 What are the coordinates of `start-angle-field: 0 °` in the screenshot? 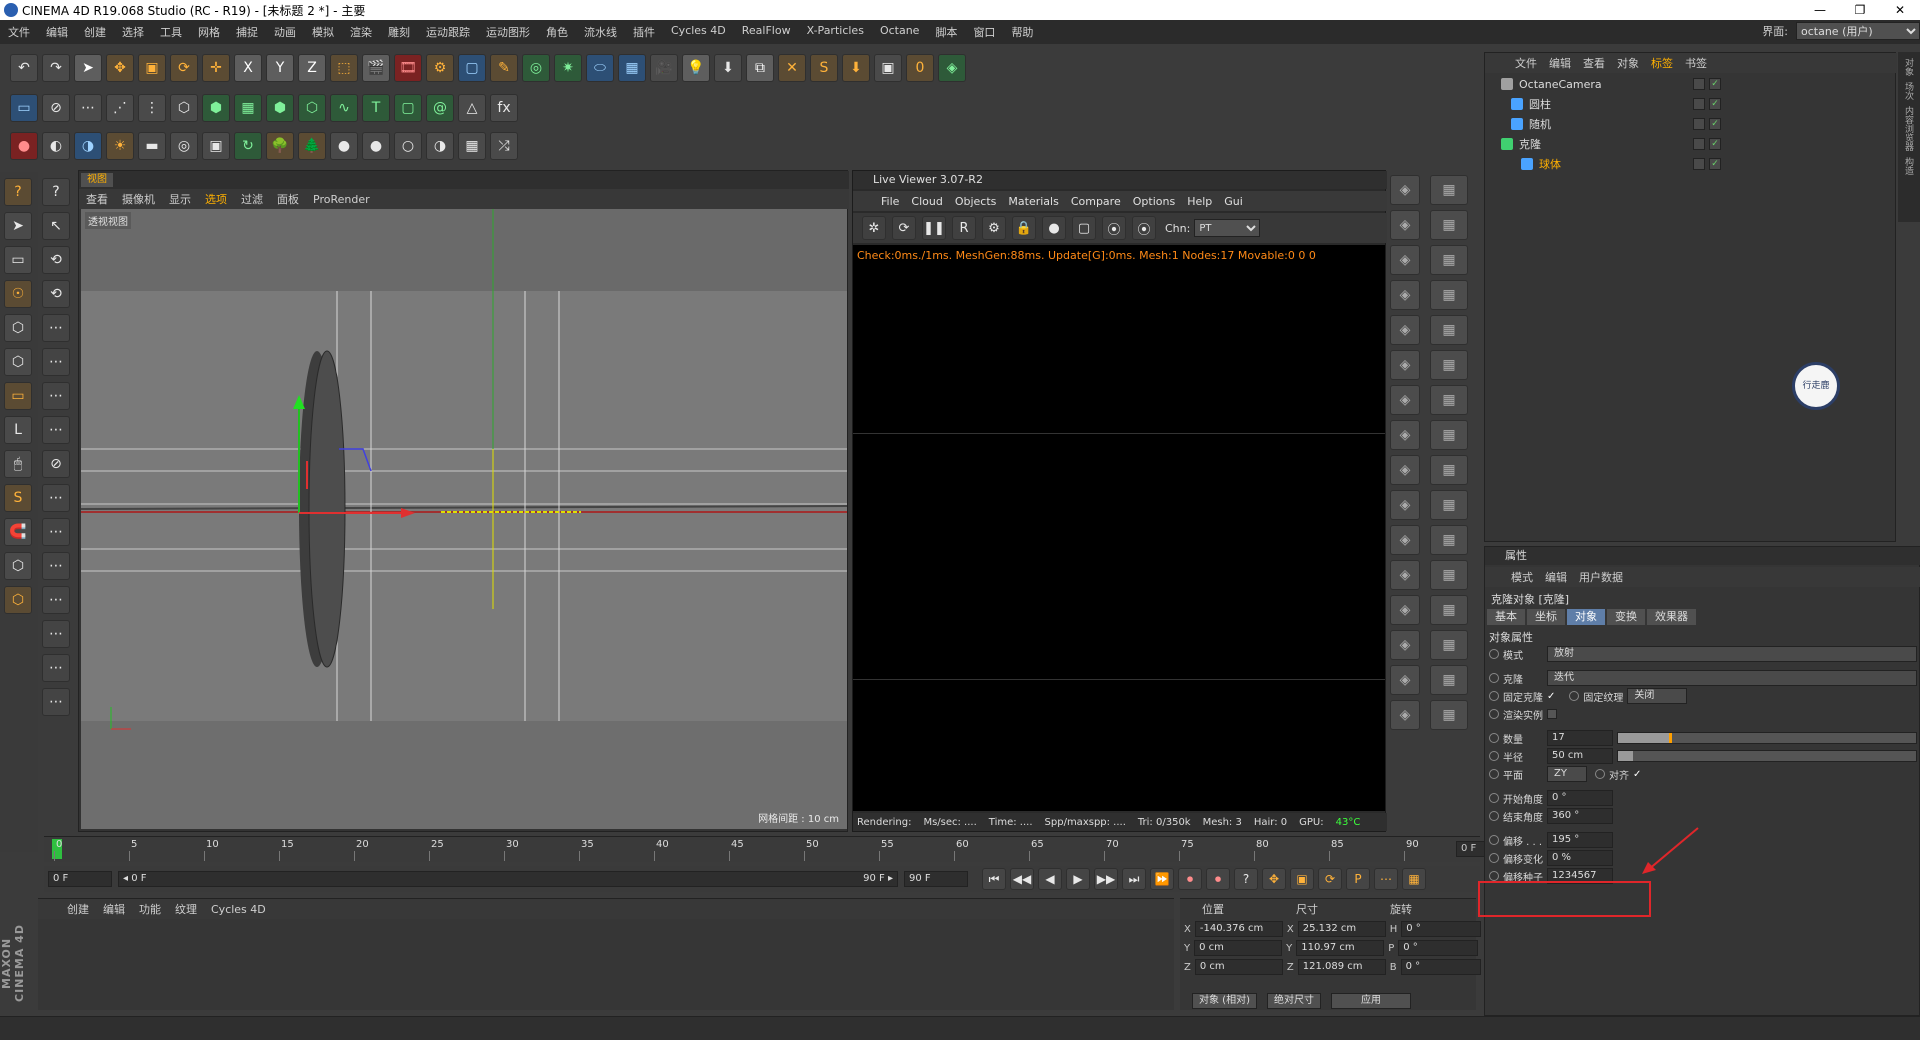 It's located at (1580, 798).